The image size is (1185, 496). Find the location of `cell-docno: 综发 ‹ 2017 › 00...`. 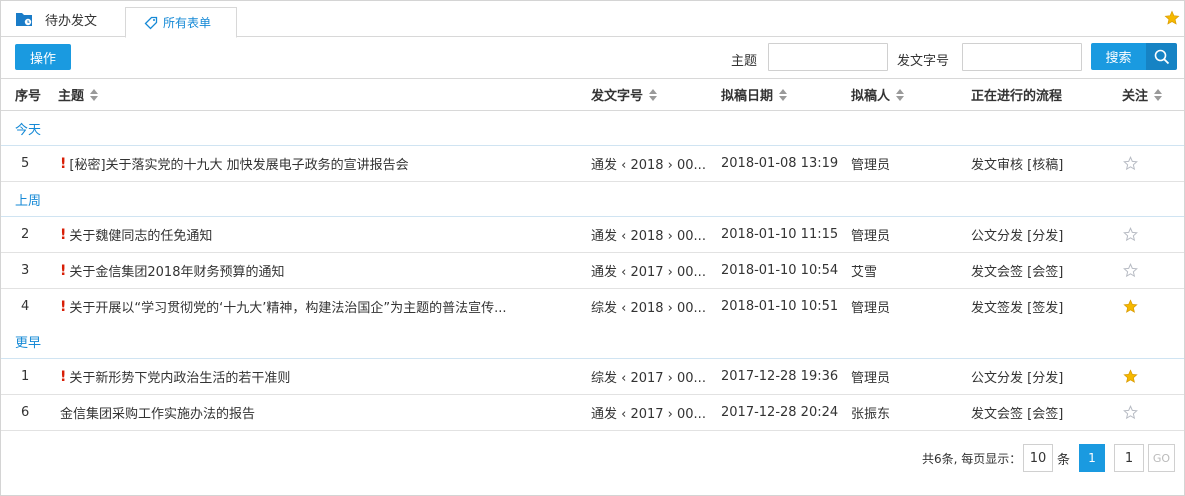

cell-docno: 综发 ‹ 2017 › 00... is located at coordinates (648, 378).